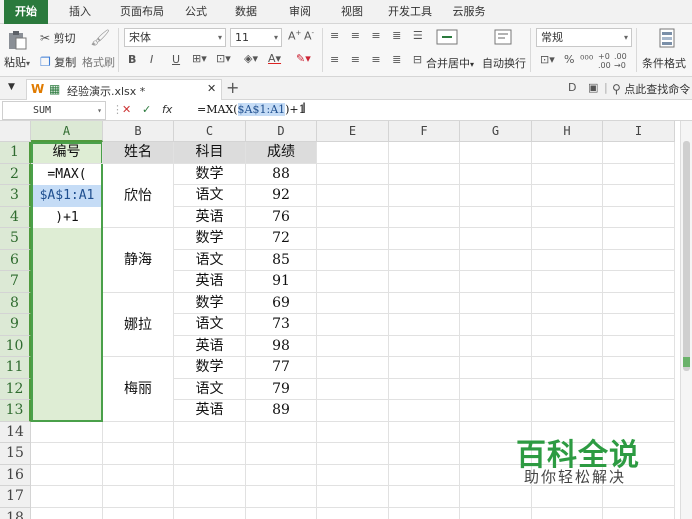 Image resolution: width=692 pixels, height=519 pixels. Describe the element at coordinates (353, 131) in the screenshot. I see `column-header-e: E` at that location.